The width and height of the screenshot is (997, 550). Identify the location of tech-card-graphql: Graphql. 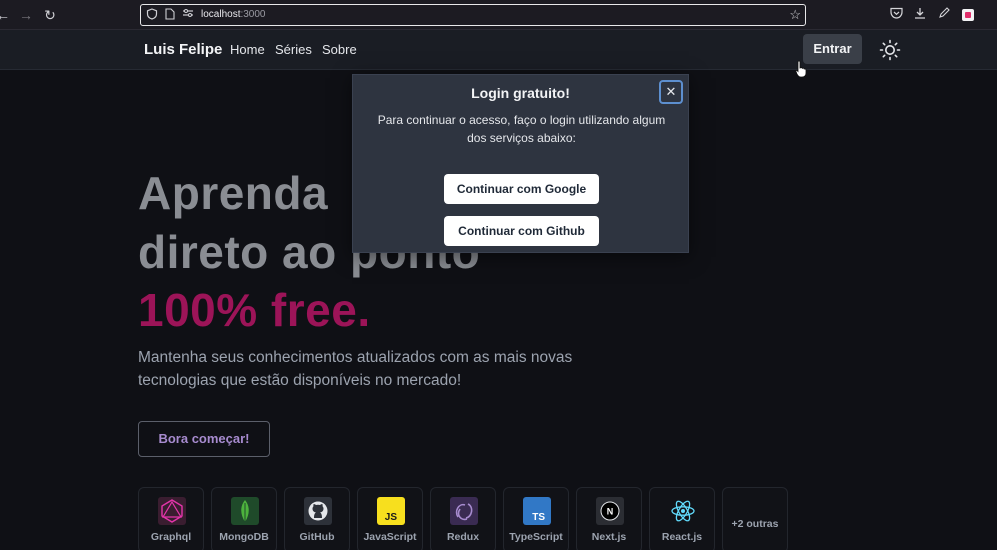
(171, 518).